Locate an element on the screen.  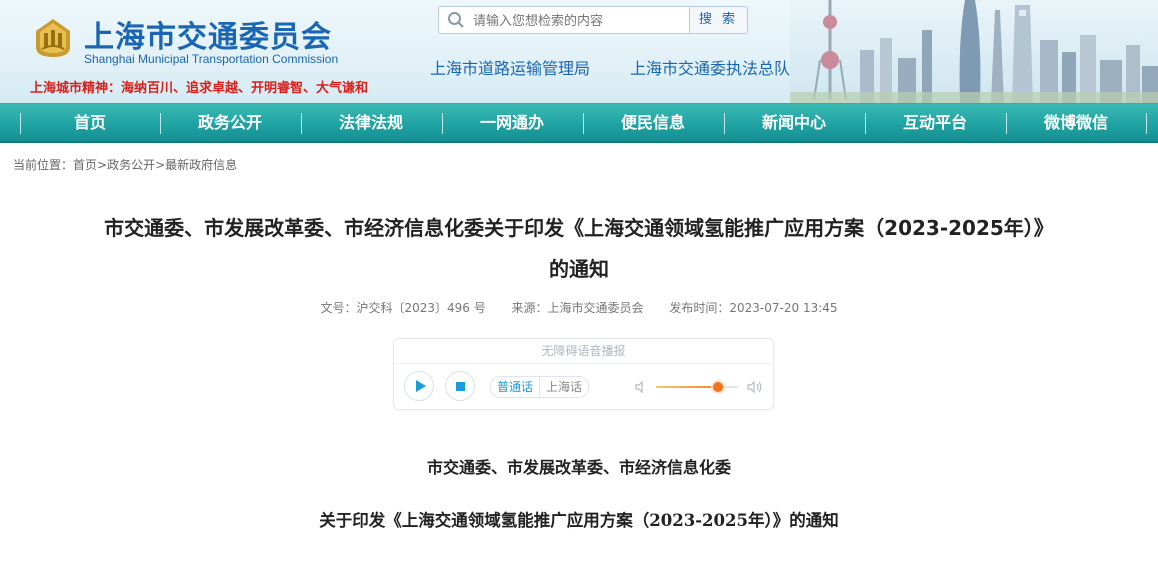
breadcrumb-latest-info: 最新政府信息 is located at coordinates (201, 165).